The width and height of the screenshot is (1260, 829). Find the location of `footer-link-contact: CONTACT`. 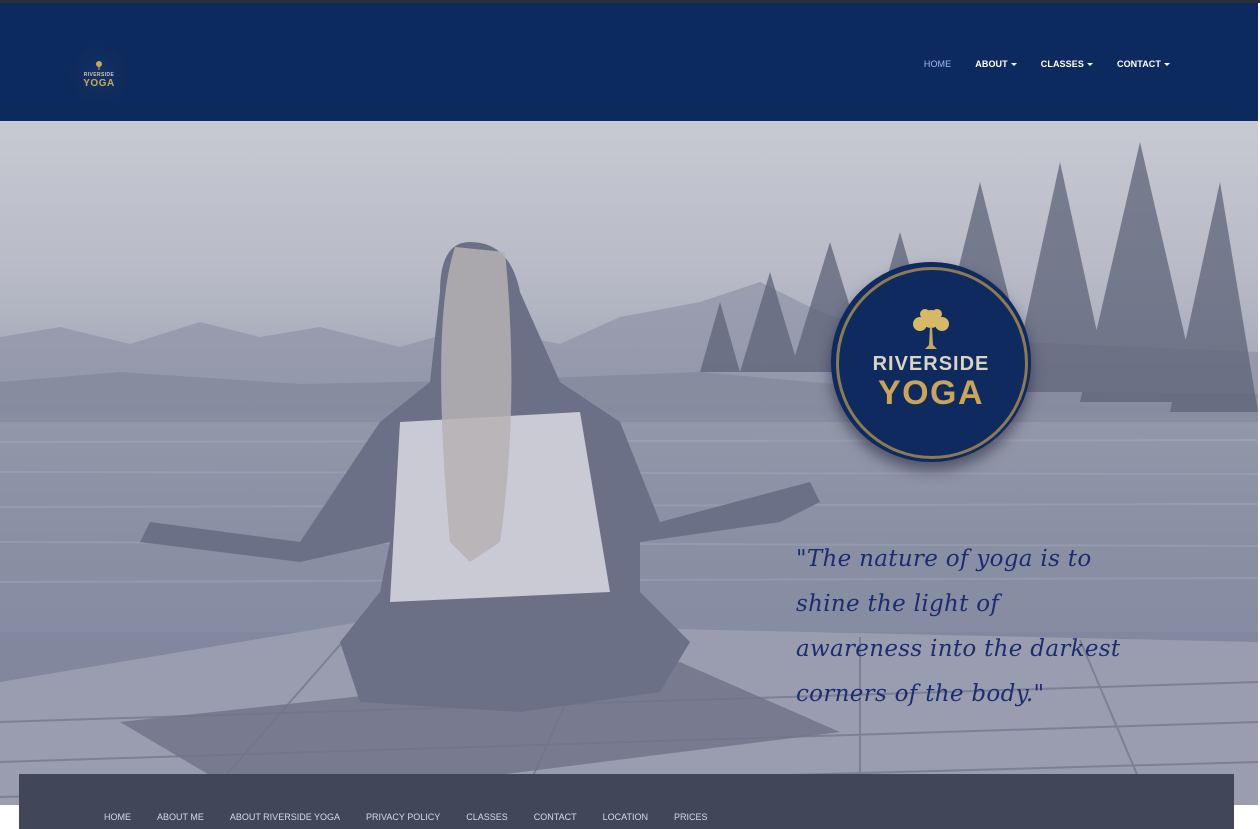

footer-link-contact: CONTACT is located at coordinates (555, 817).